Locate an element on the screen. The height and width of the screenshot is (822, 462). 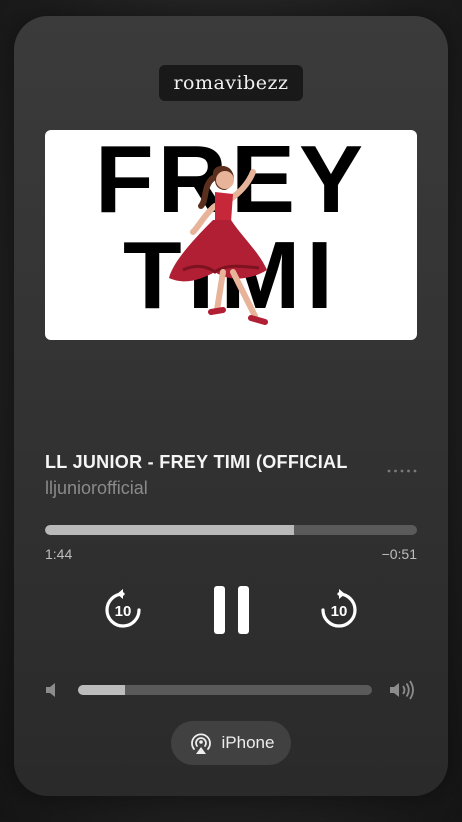
more-icon is located at coordinates (402, 471).